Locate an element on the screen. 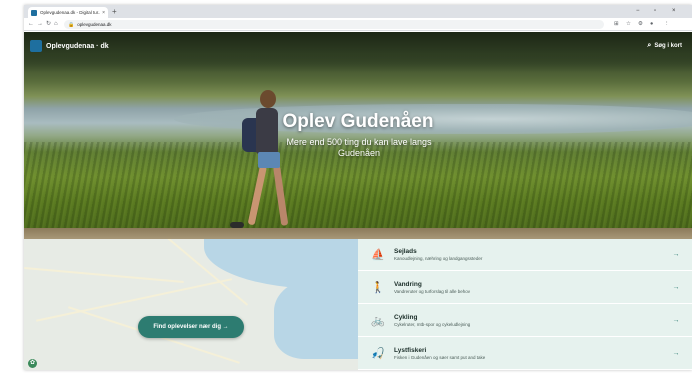  hiker-shorts is located at coordinates (269, 160).